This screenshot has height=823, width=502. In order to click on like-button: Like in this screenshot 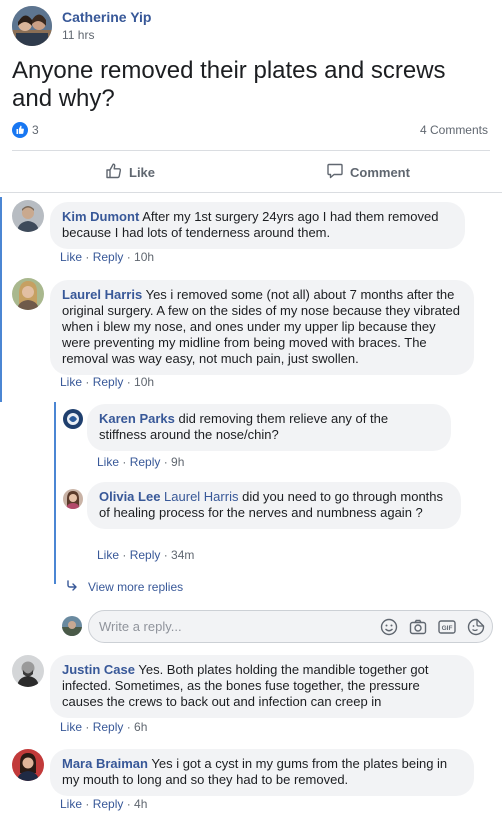, I will do `click(130, 172)`.